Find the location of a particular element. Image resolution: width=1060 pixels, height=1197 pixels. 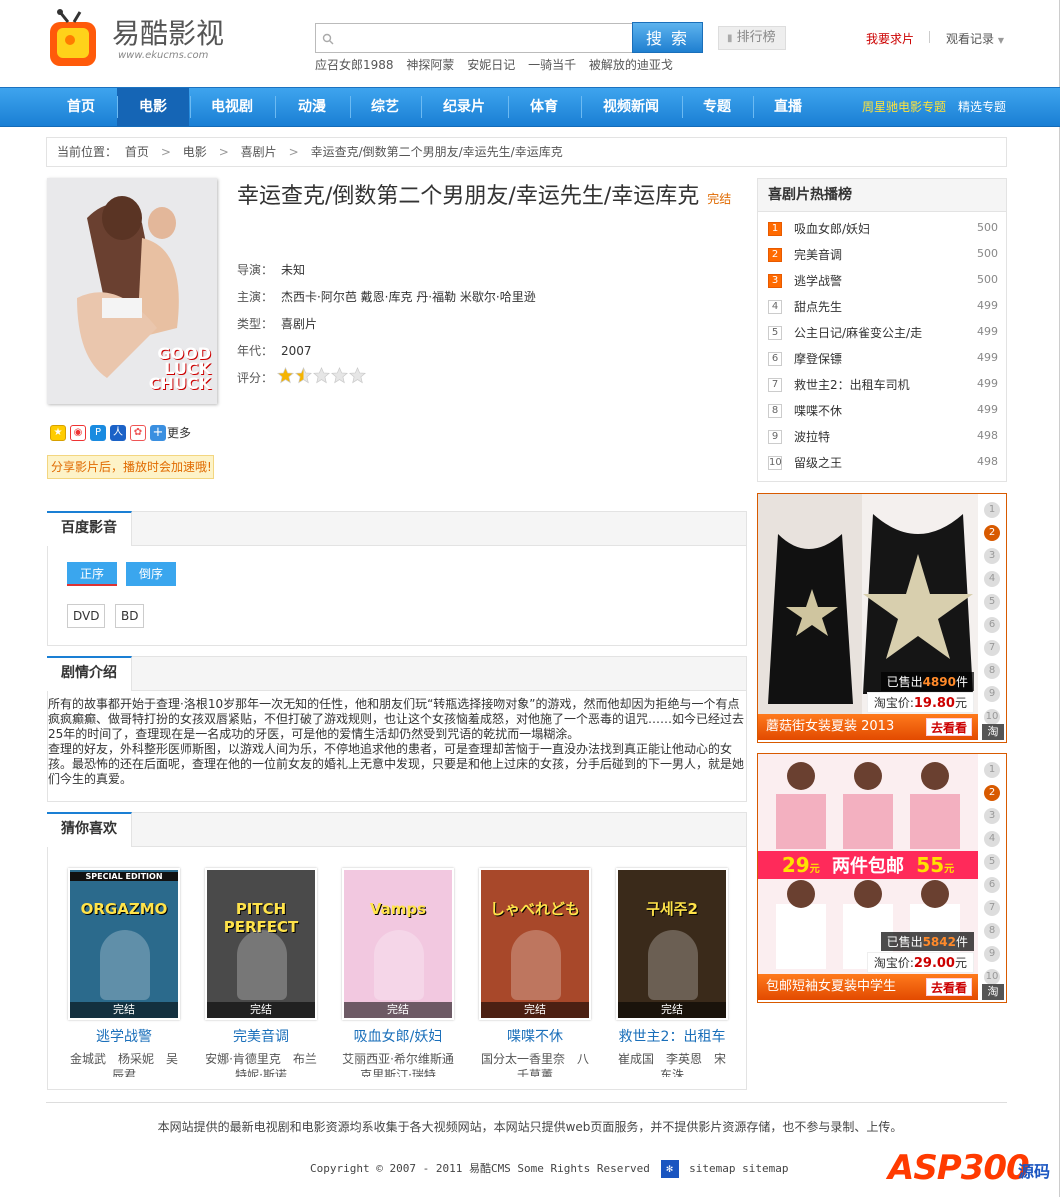

hot-ranking-item: 4 甜点先生 499 is located at coordinates (883, 307).